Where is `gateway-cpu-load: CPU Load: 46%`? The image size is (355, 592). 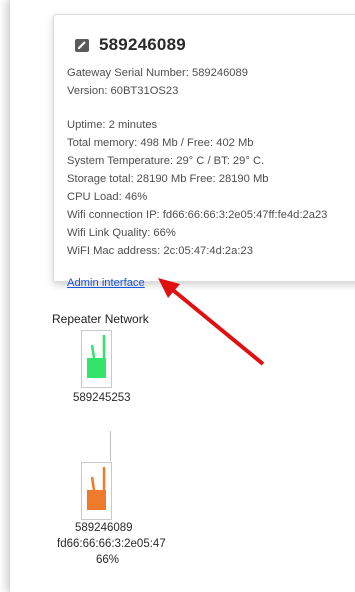 gateway-cpu-load: CPU Load: 46% is located at coordinates (107, 197).